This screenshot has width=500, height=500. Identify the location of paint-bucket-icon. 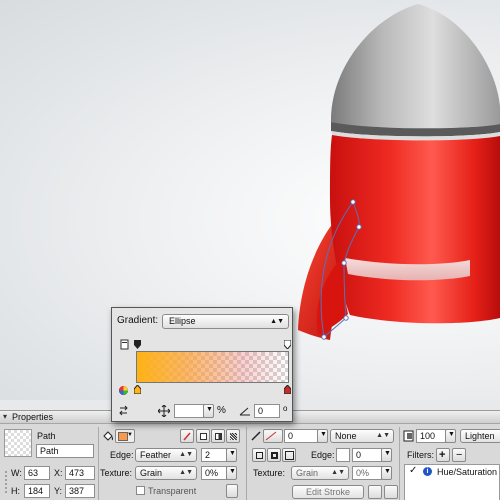
(108, 436).